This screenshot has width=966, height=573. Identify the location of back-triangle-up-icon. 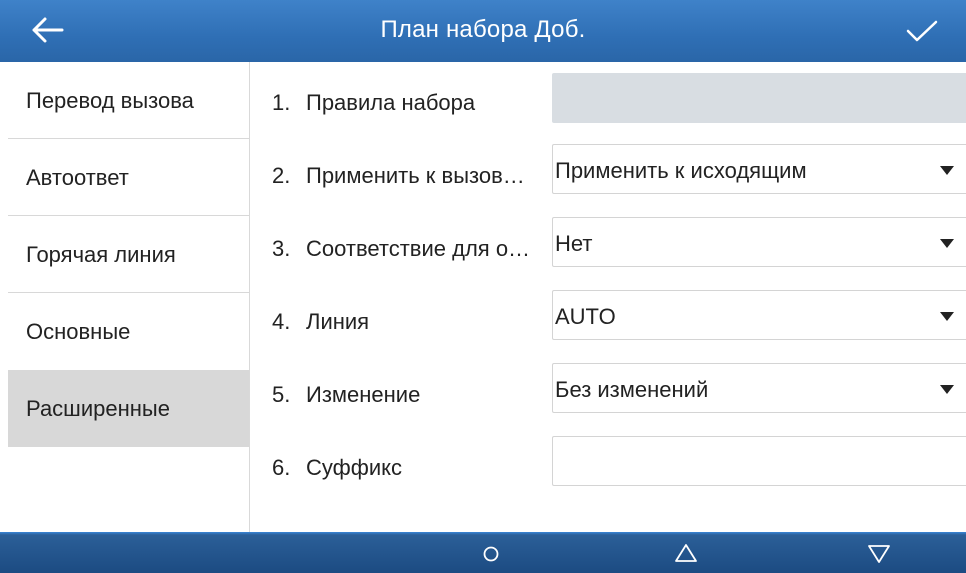
(686, 553).